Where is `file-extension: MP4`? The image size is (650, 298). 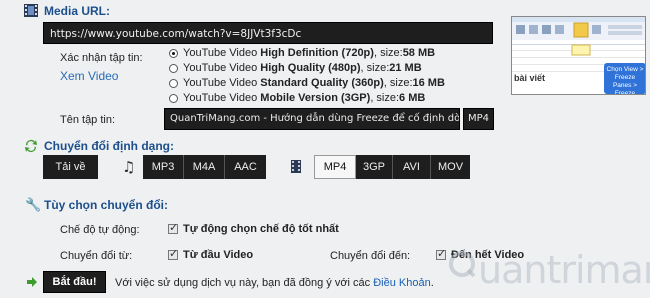
file-extension: MP4 is located at coordinates (478, 119).